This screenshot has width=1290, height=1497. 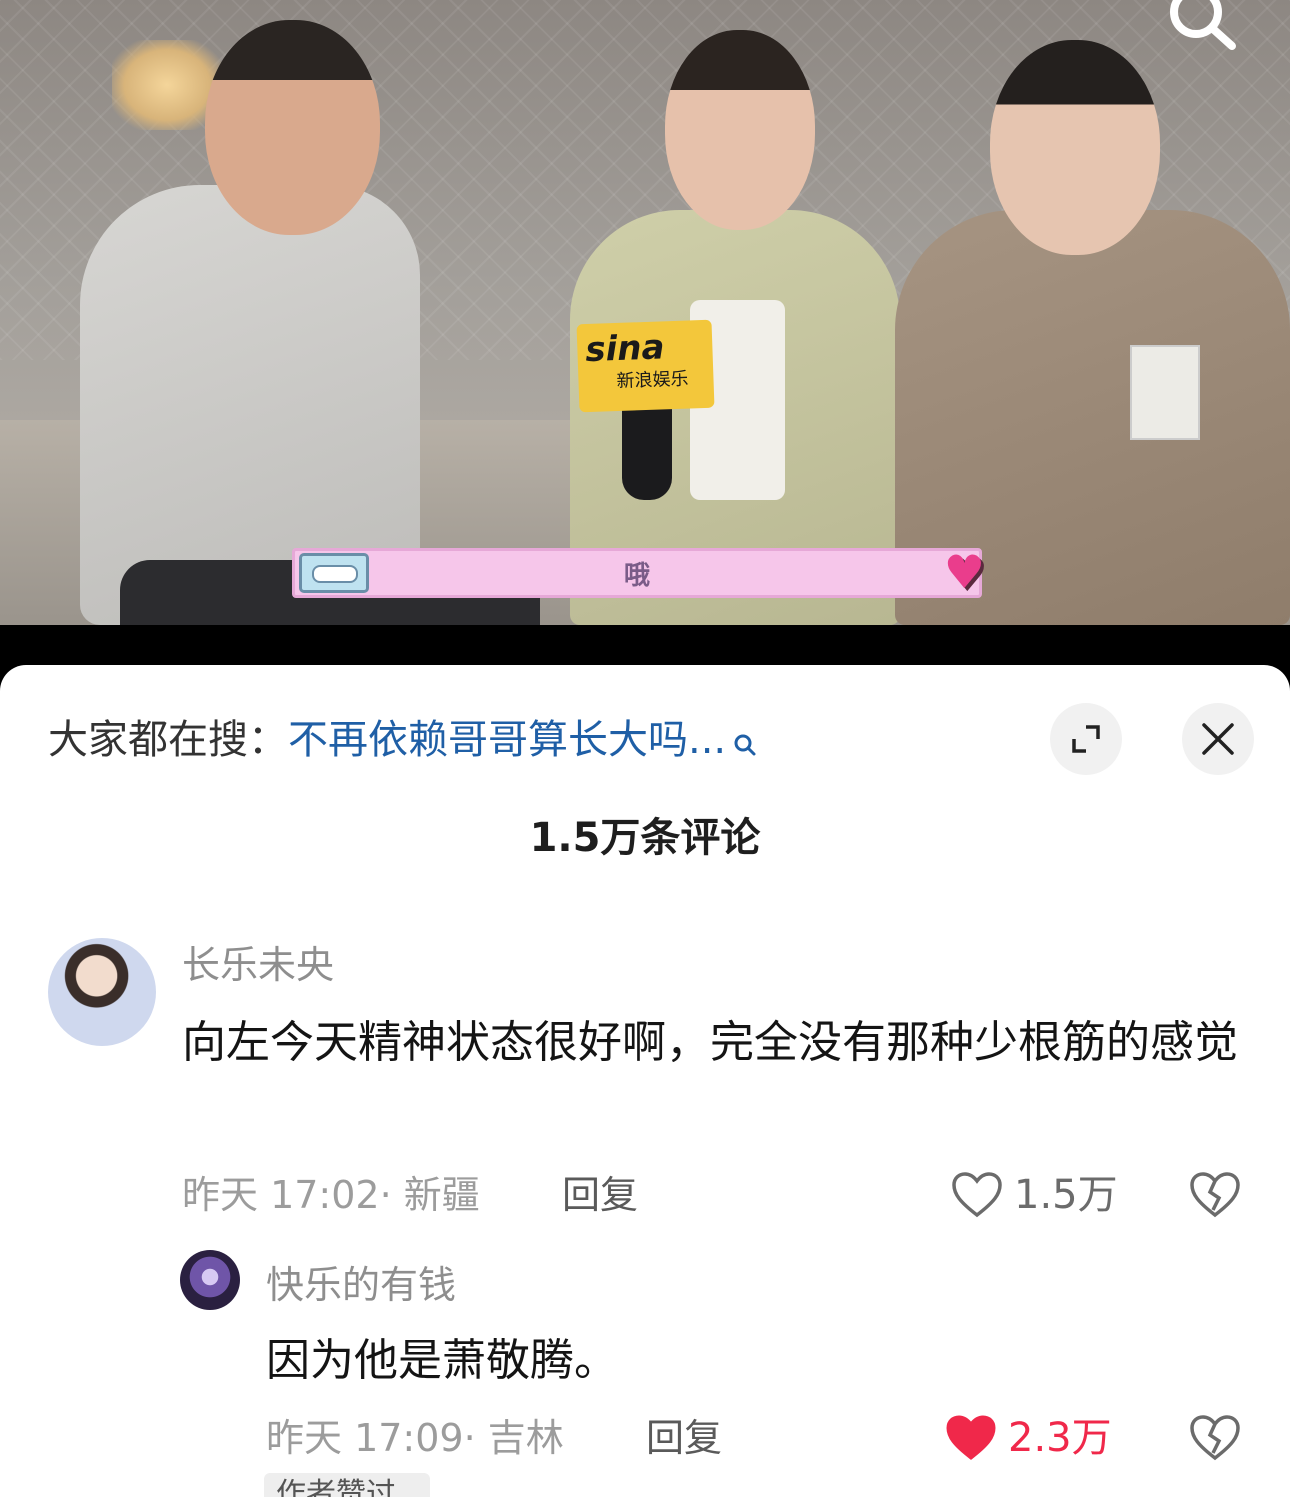 I want to click on expand-icon, so click(x=1086, y=739).